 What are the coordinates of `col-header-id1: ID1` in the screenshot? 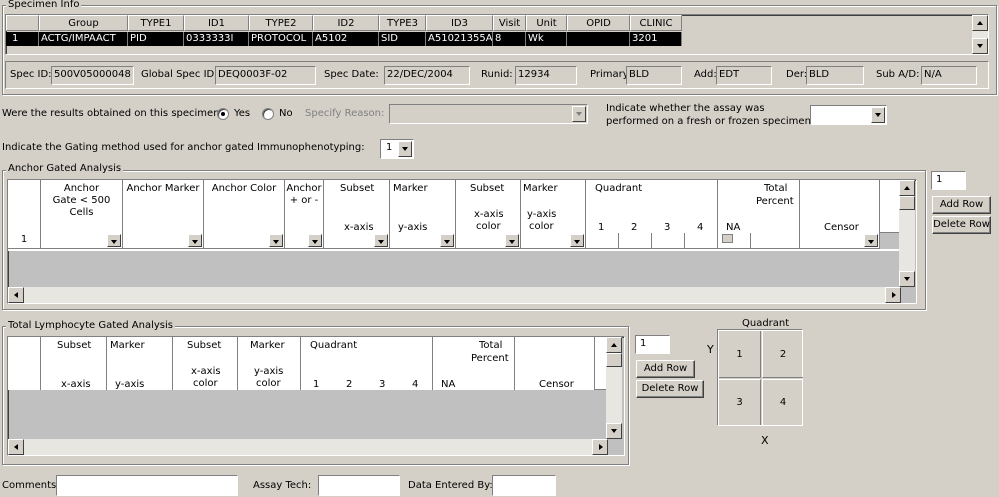 It's located at (216, 23).